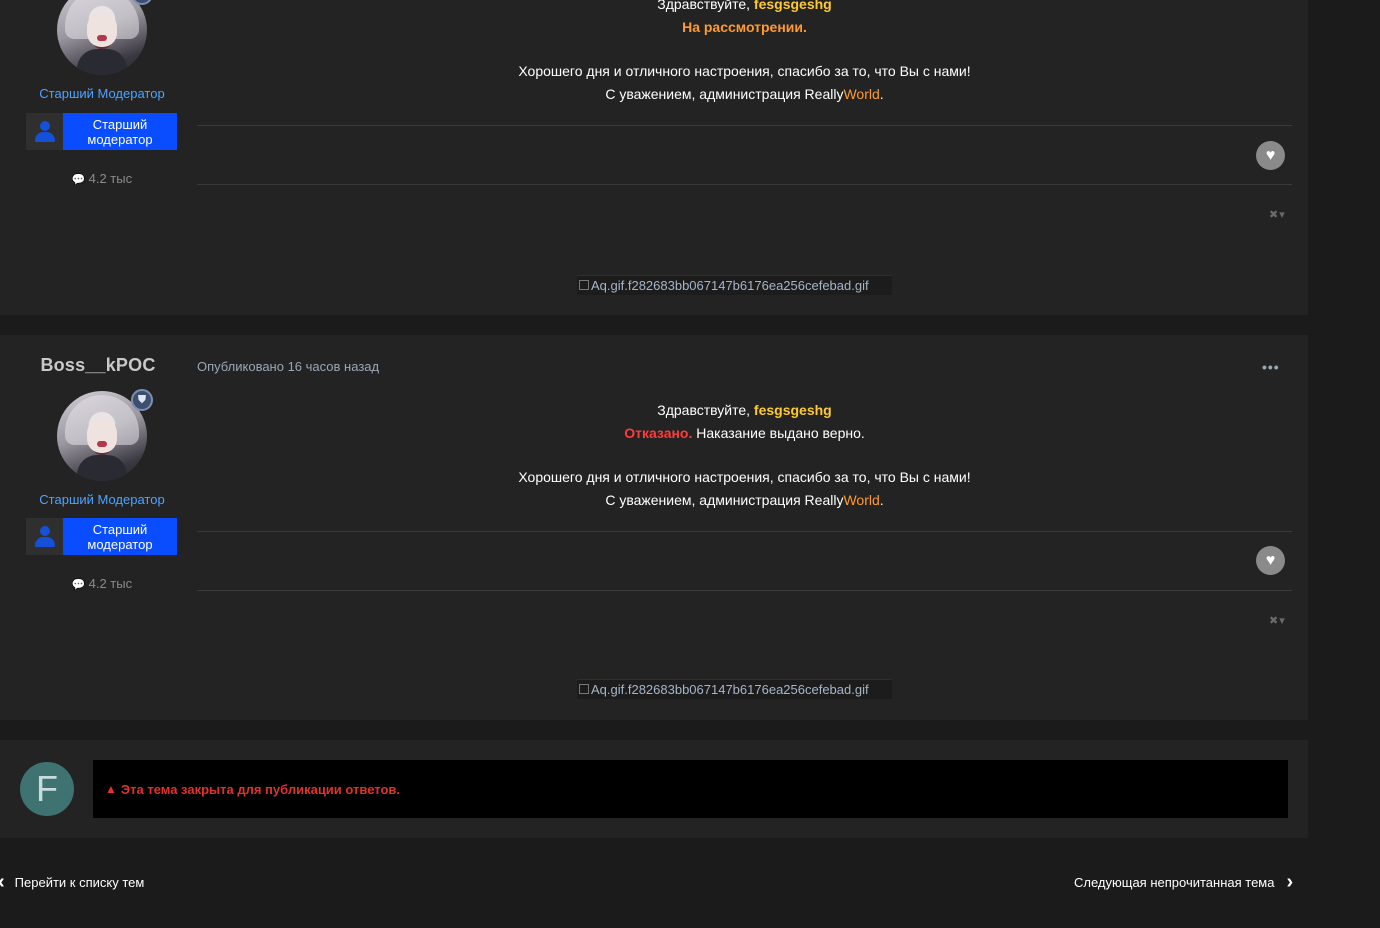 Image resolution: width=1380 pixels, height=928 pixels. Describe the element at coordinates (1271, 367) in the screenshot. I see `ellipsis-icon: •••` at that location.